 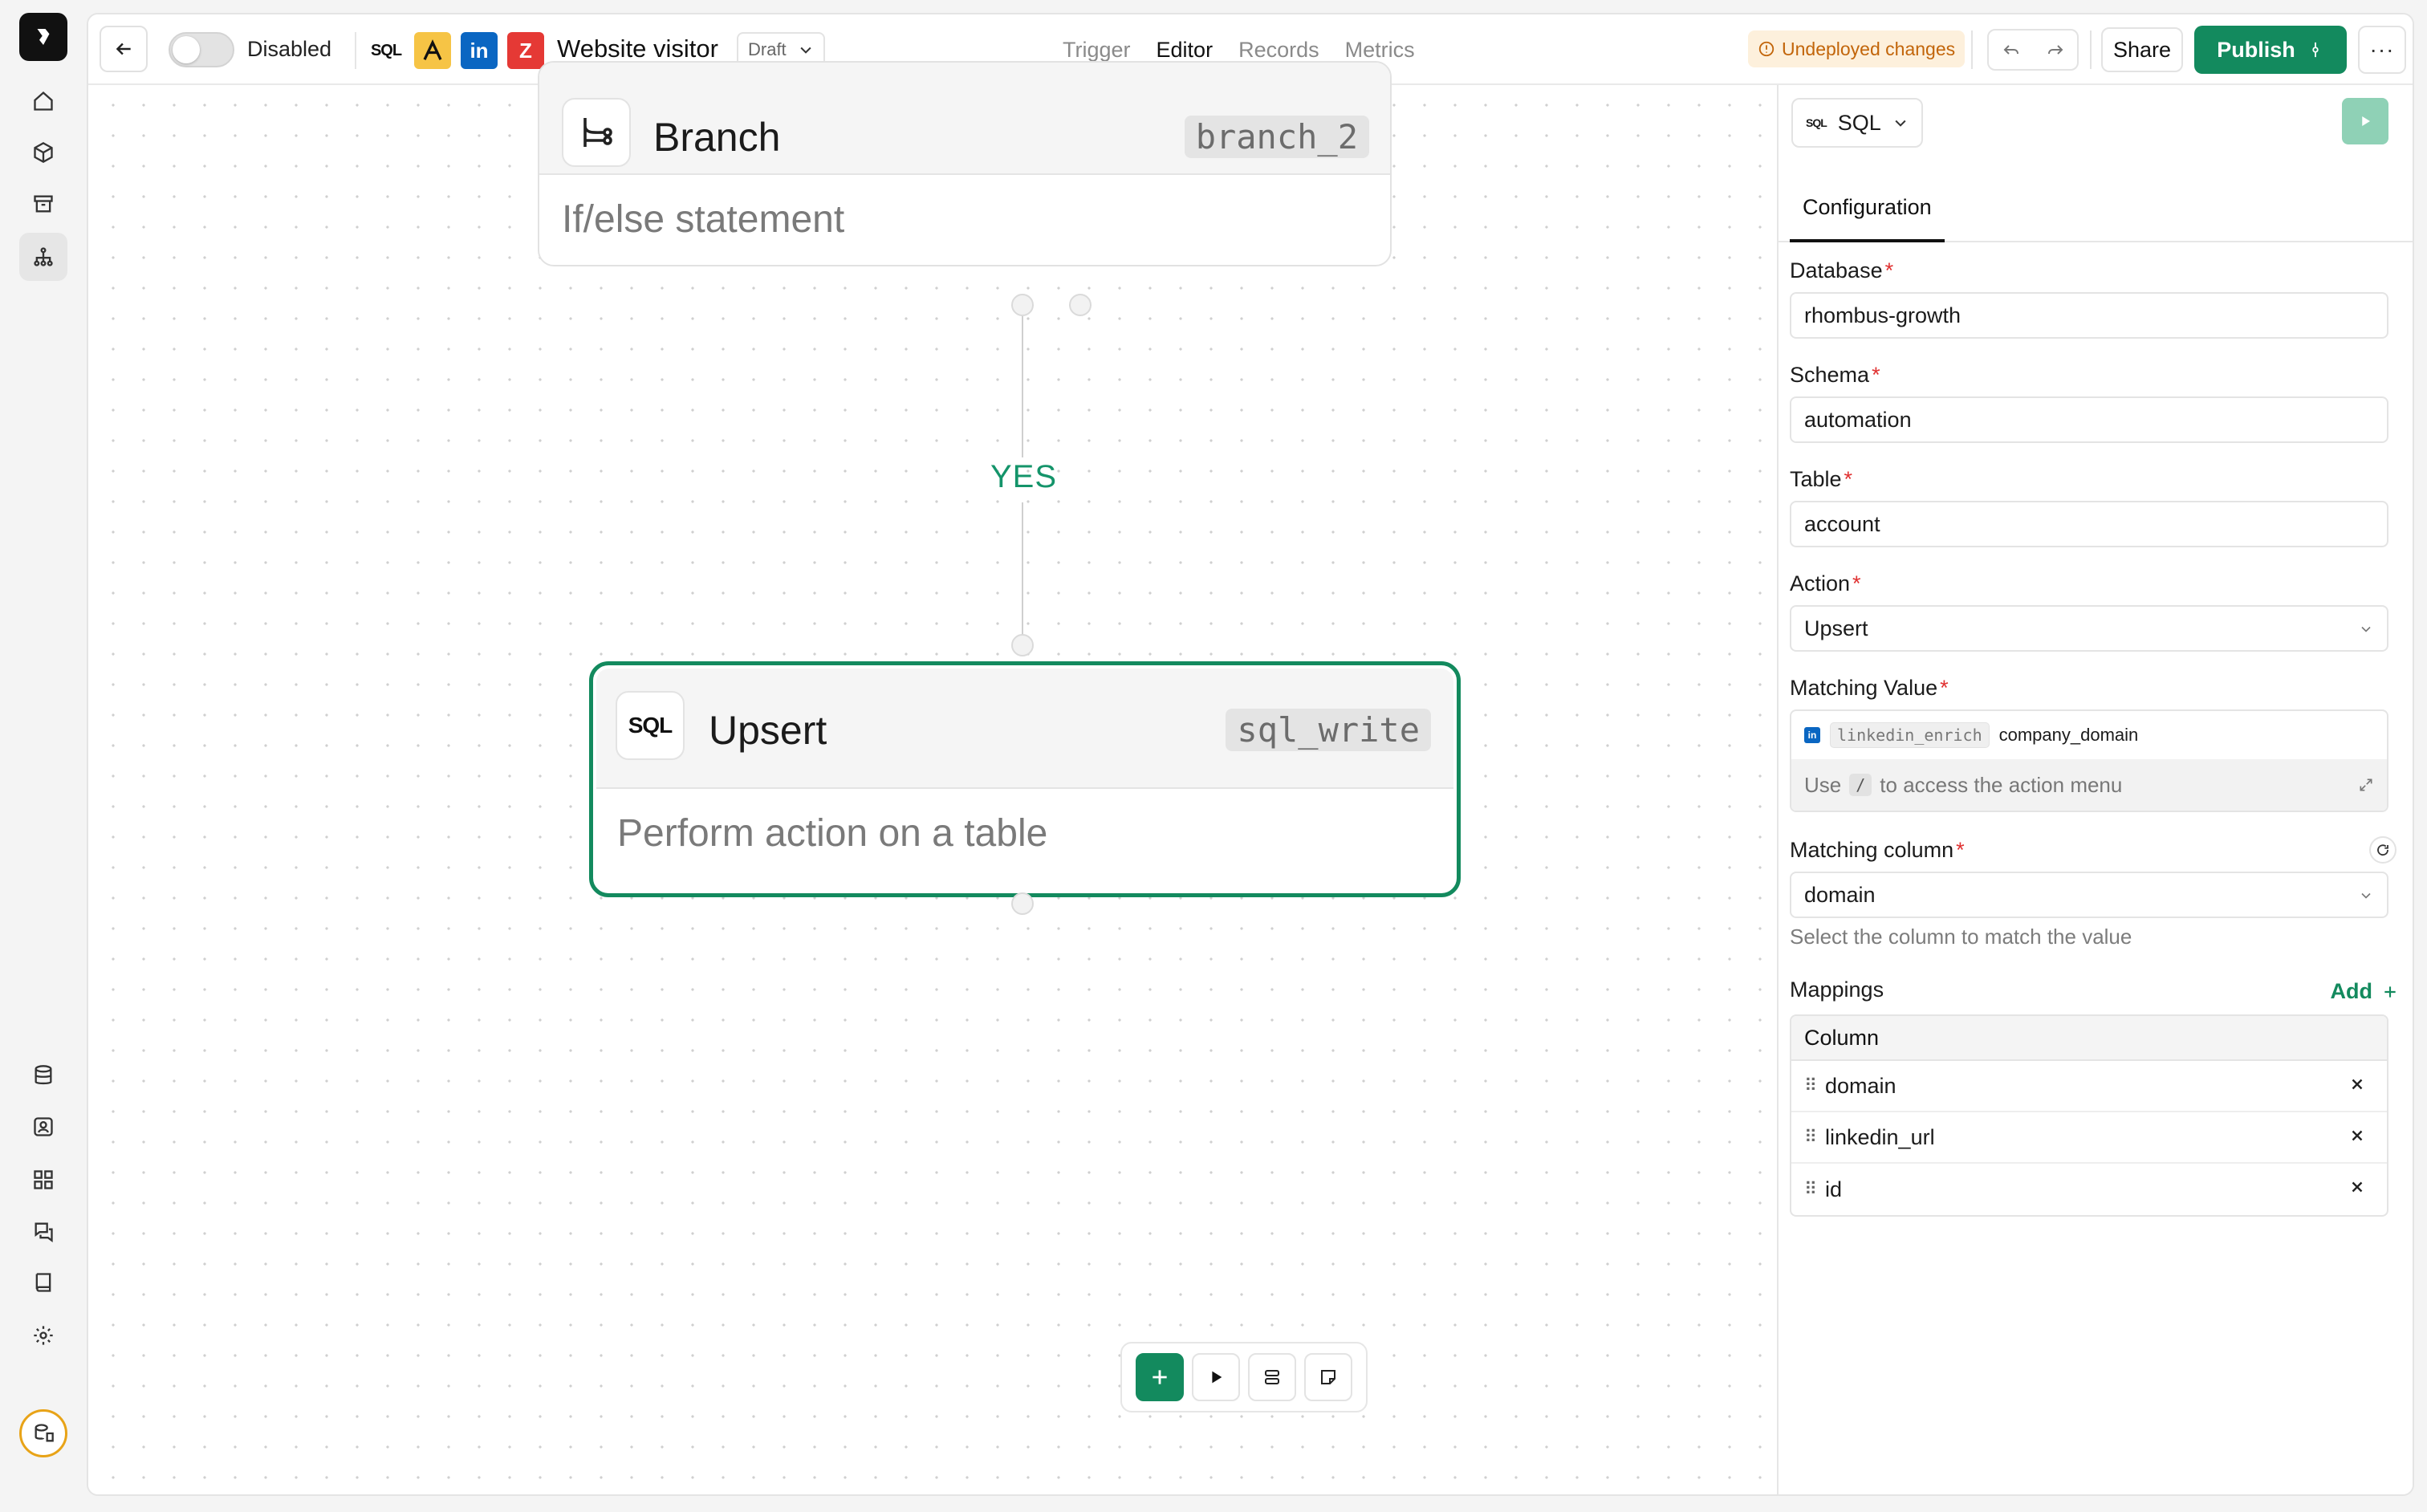 What do you see at coordinates (1860, 1085) in the screenshot?
I see `mapping-column-name: domain` at bounding box center [1860, 1085].